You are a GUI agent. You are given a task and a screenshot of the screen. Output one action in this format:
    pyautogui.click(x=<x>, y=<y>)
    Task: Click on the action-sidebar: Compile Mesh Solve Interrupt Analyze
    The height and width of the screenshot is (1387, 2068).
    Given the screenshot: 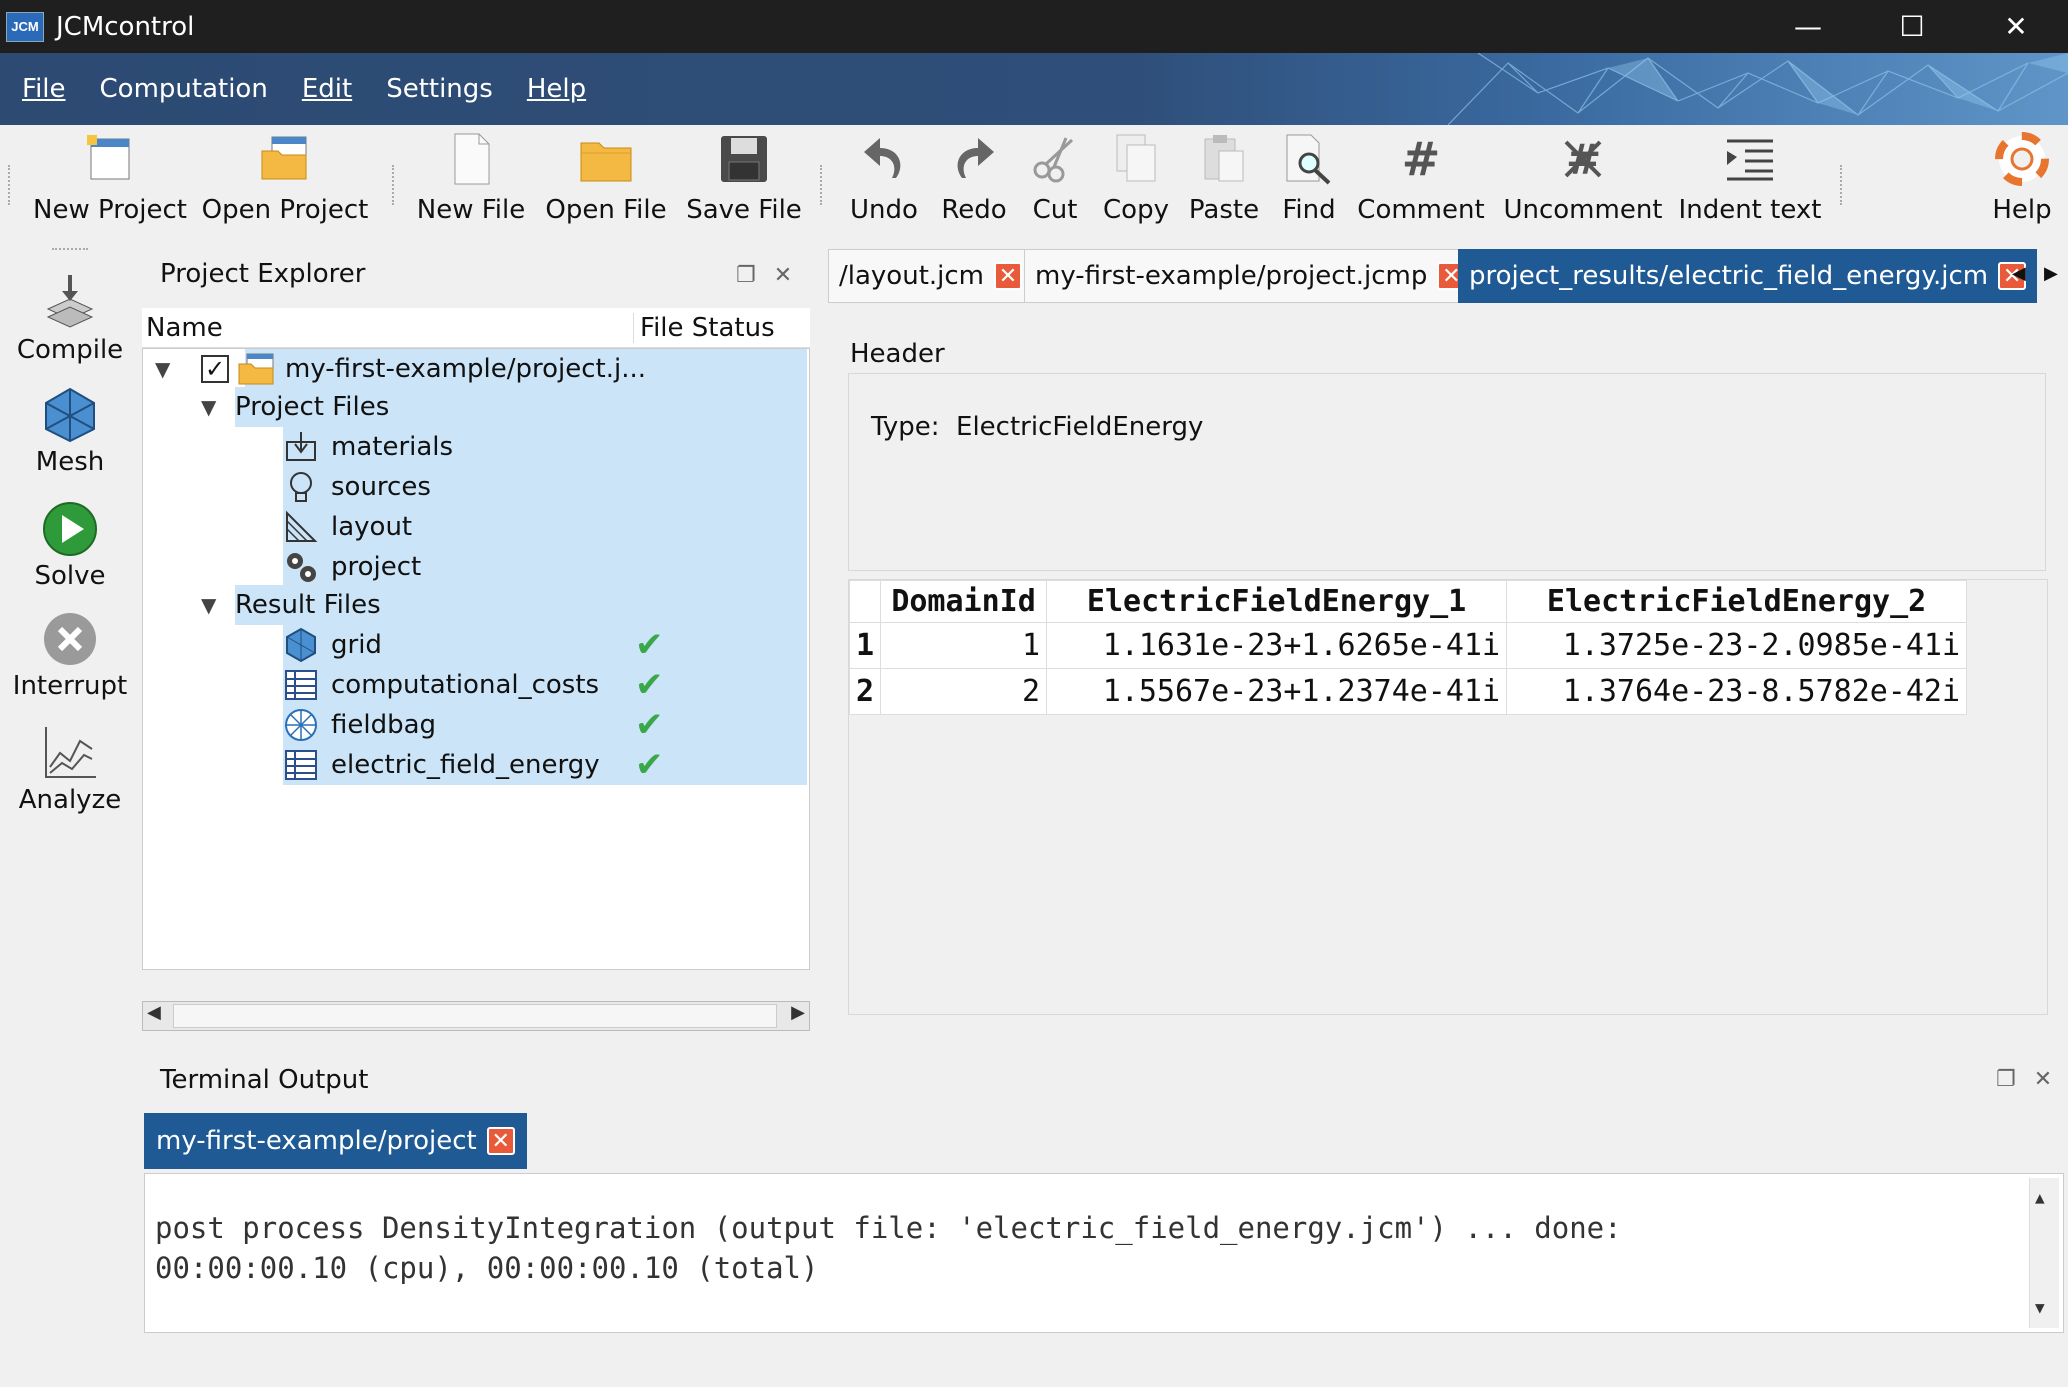 What is the action you would take?
    pyautogui.click(x=70, y=815)
    